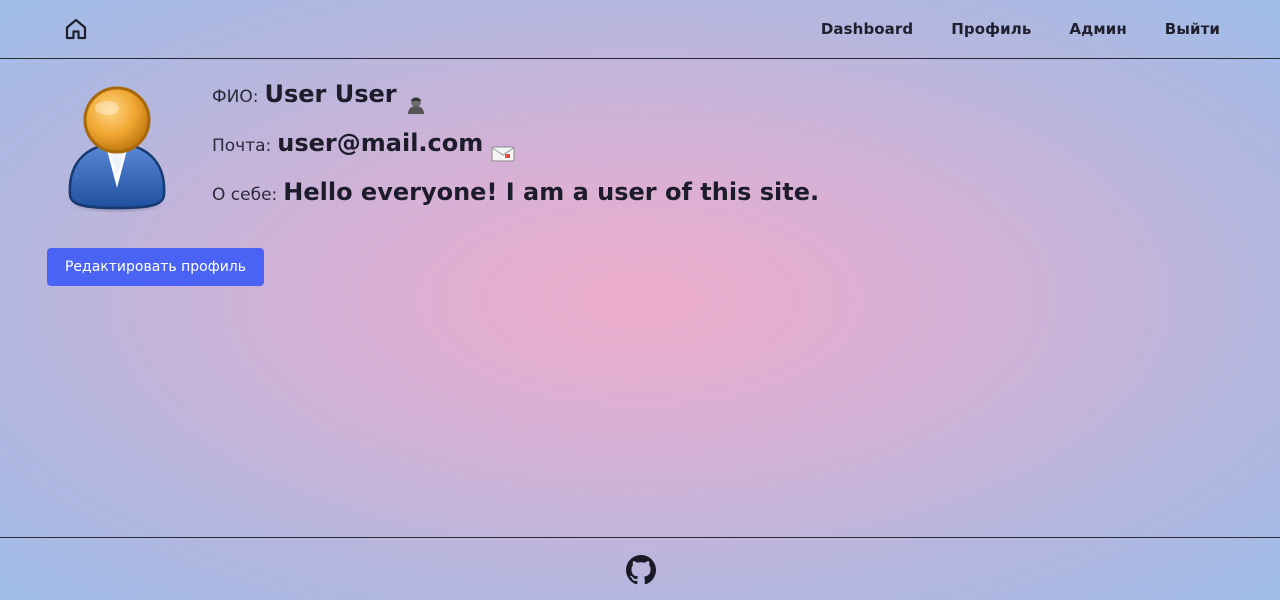  Describe the element at coordinates (640, 29) in the screenshot. I see `top-navbar: Dashboard Профиль Админ Выйти` at that location.